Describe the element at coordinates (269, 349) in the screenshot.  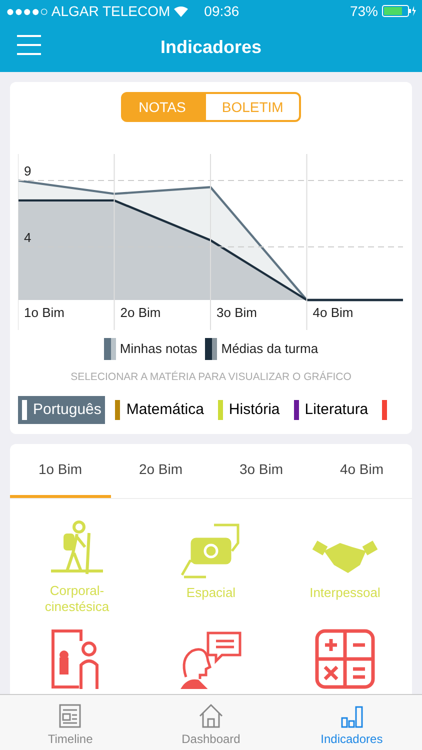
I see `legend-label: Médias da turma` at that location.